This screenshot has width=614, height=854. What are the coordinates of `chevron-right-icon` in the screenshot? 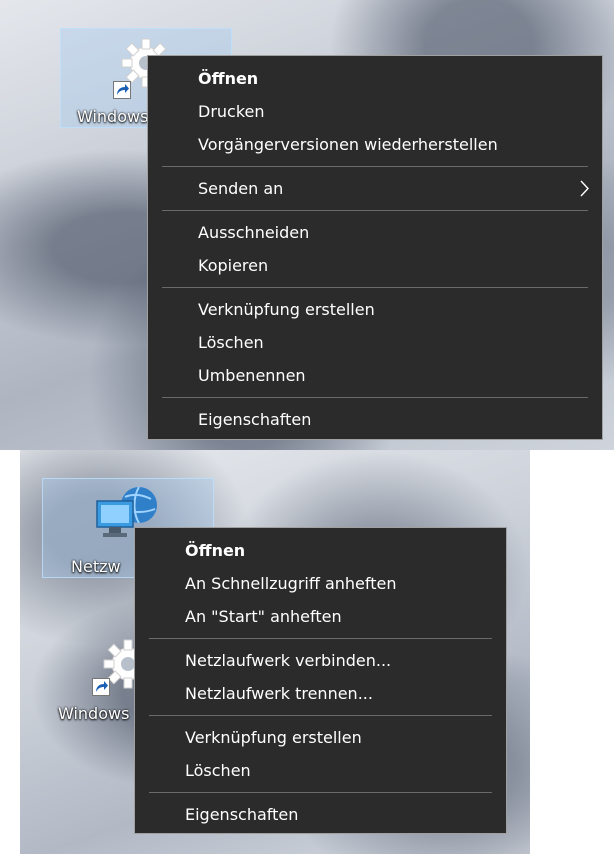 It's located at (584, 188).